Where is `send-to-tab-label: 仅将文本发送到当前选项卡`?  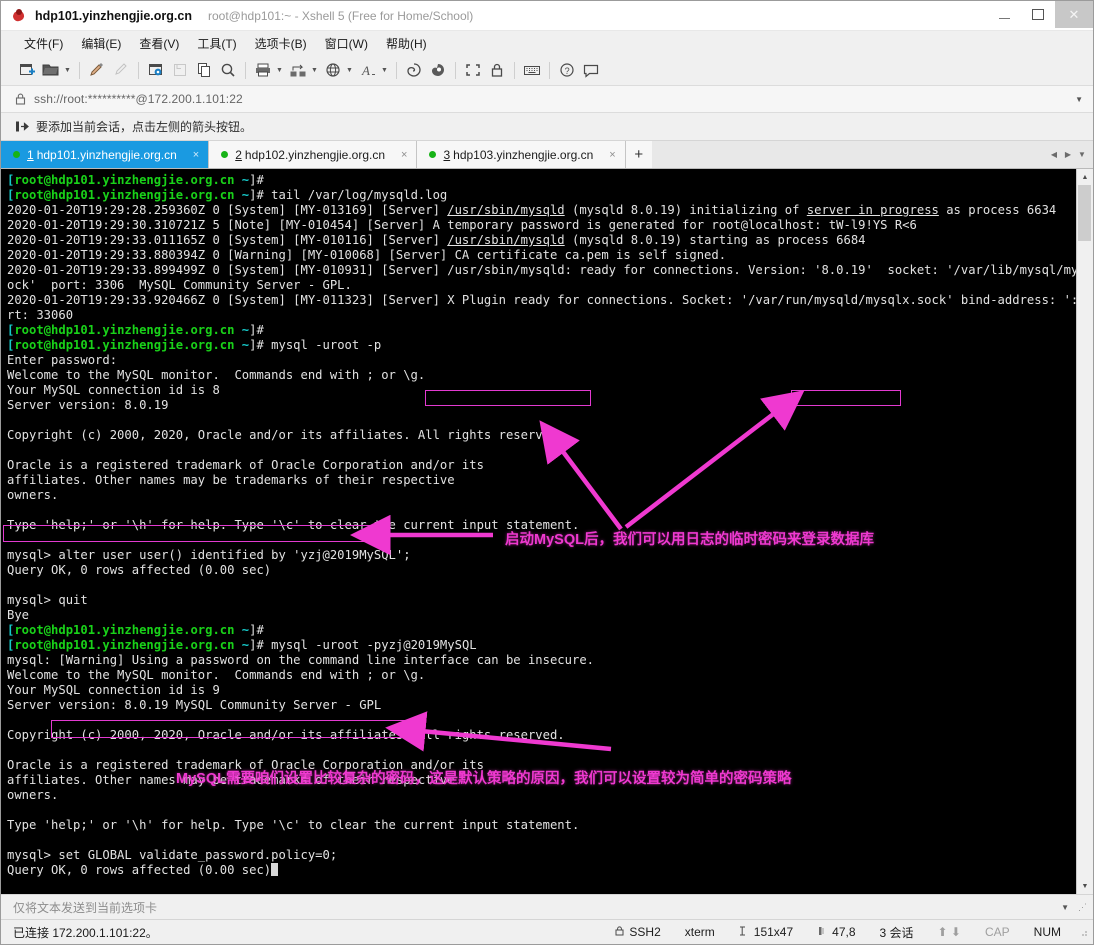 send-to-tab-label: 仅将文本发送到当前选项卡 is located at coordinates (85, 907).